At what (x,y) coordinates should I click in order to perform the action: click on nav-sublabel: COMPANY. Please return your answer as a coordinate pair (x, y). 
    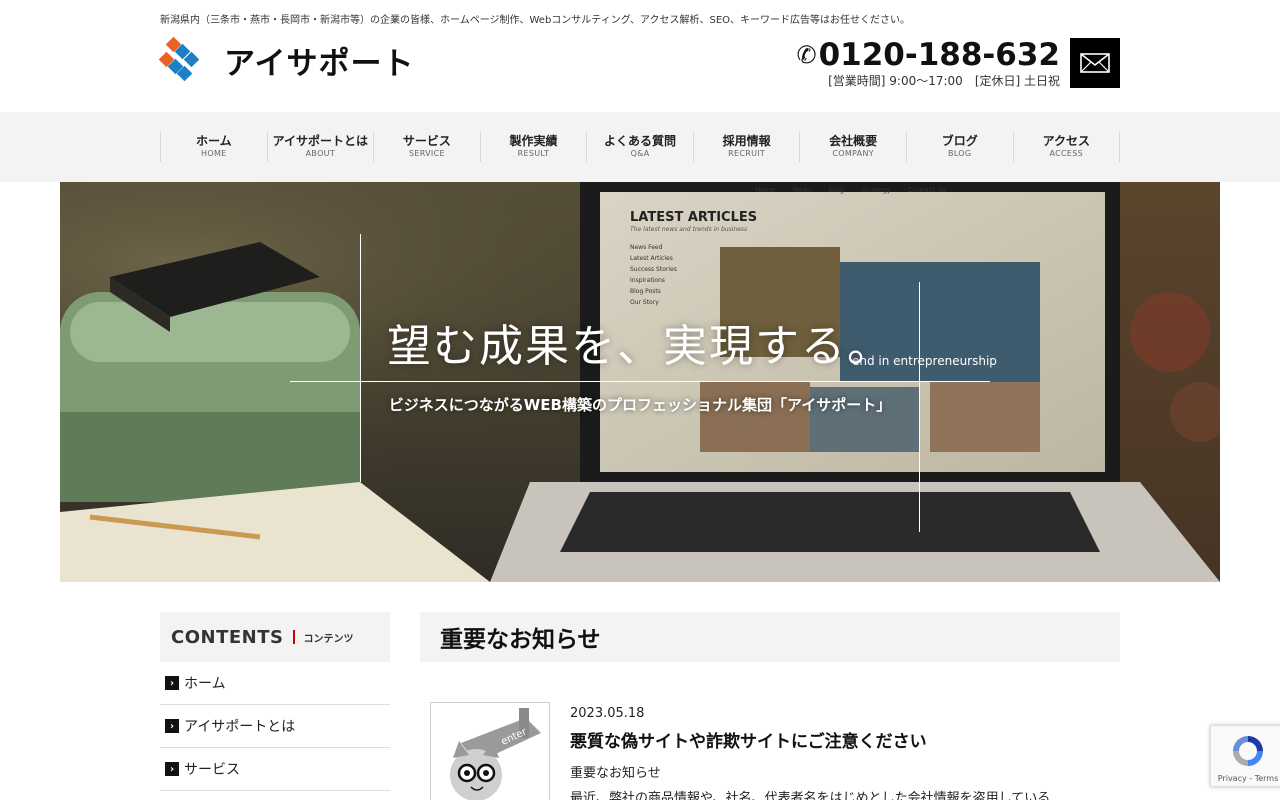
    Looking at the image, I should click on (853, 153).